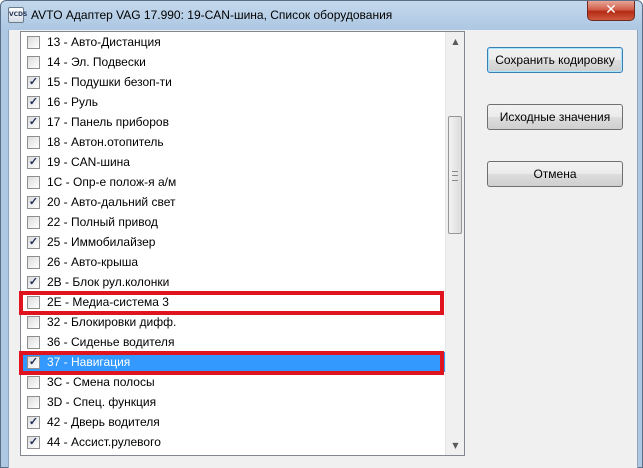 The height and width of the screenshot is (468, 643). I want to click on list-item-label: 2E - Медиа-система 3, so click(108, 302).